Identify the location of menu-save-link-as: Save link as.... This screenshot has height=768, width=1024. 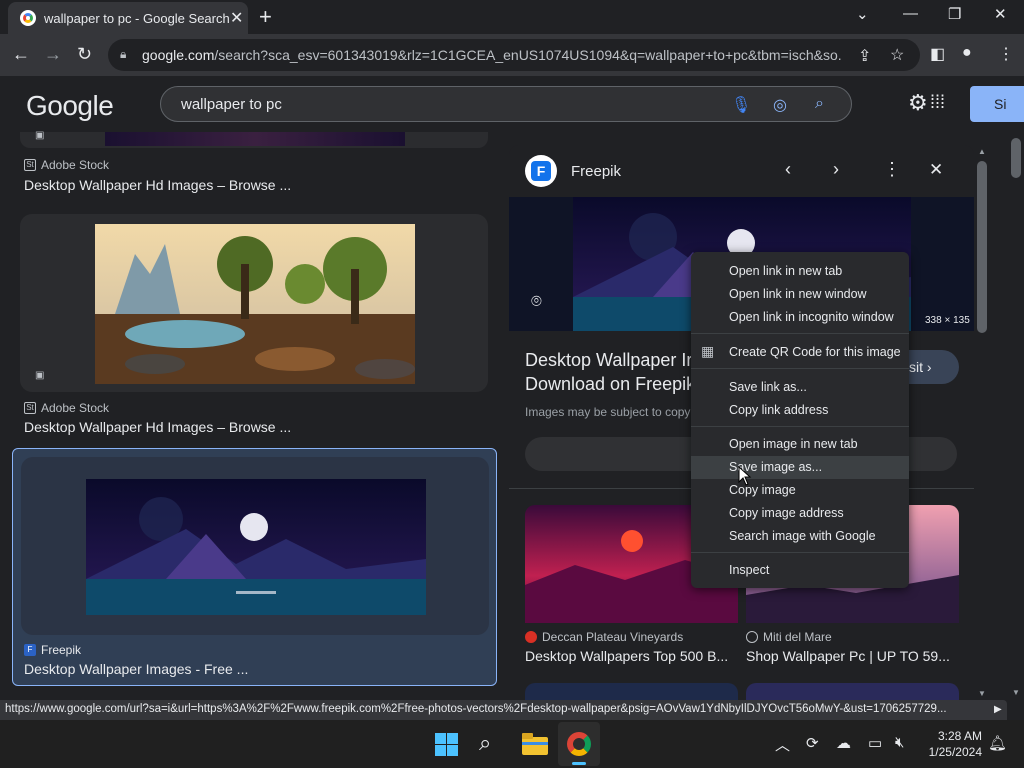
(800, 387).